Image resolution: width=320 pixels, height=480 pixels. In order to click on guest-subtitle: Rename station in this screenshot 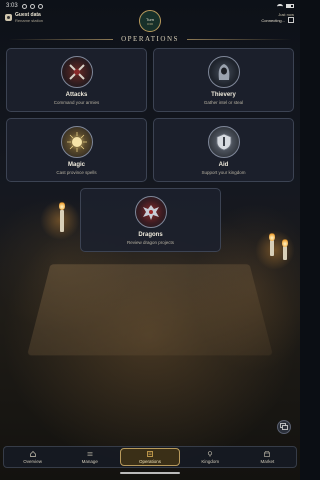, I will do `click(29, 20)`.